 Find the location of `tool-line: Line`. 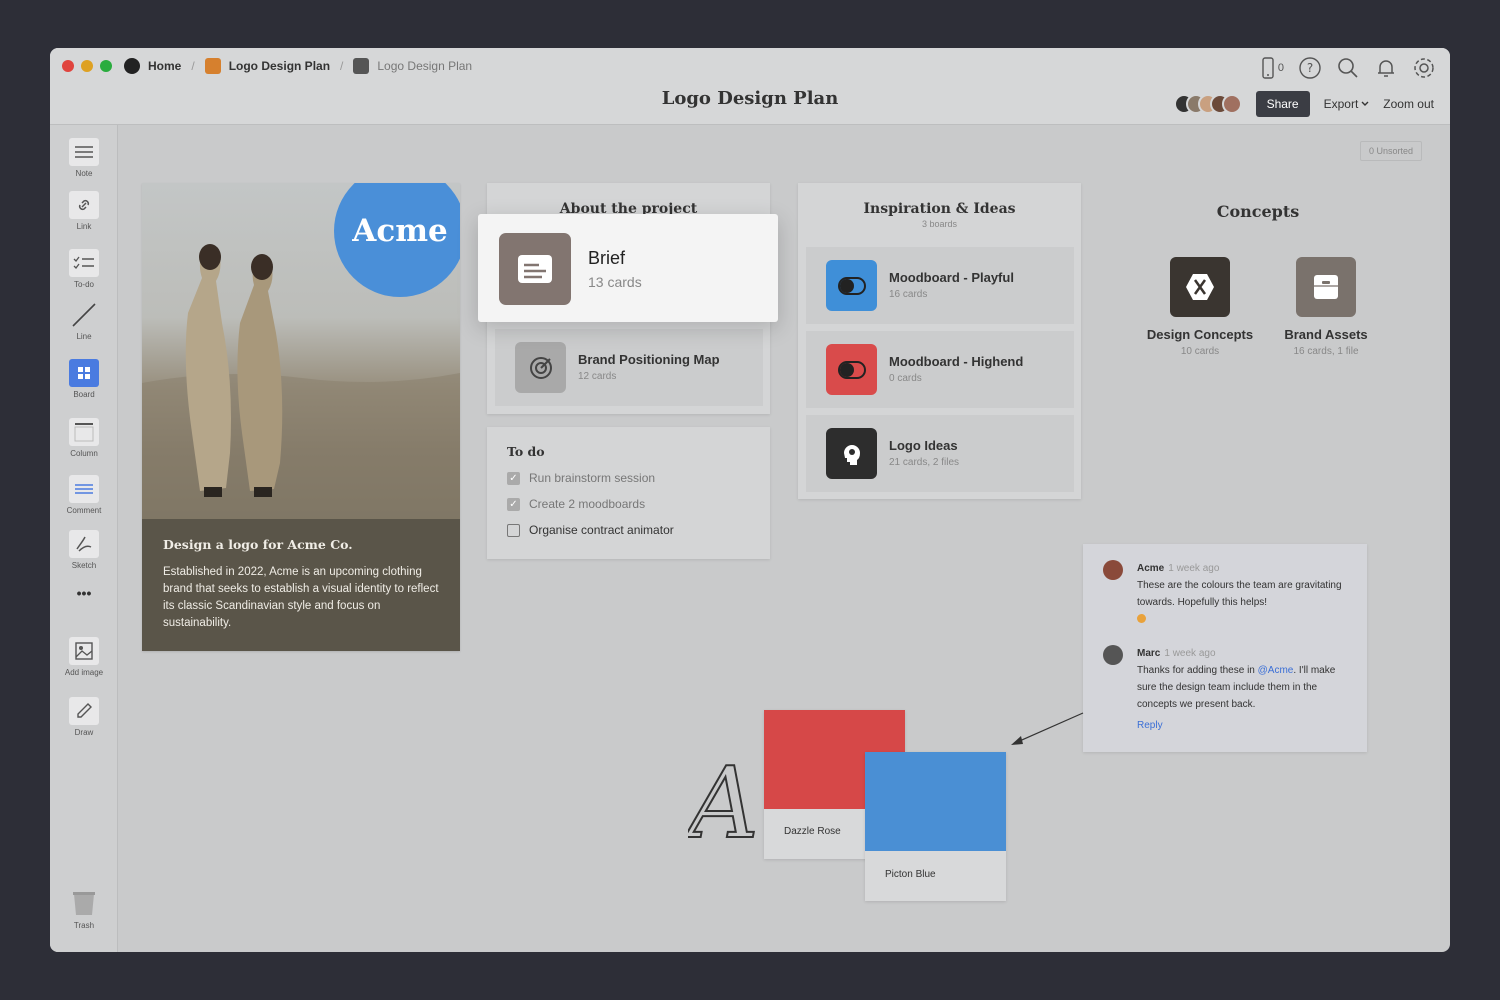

tool-line: Line is located at coordinates (84, 321).